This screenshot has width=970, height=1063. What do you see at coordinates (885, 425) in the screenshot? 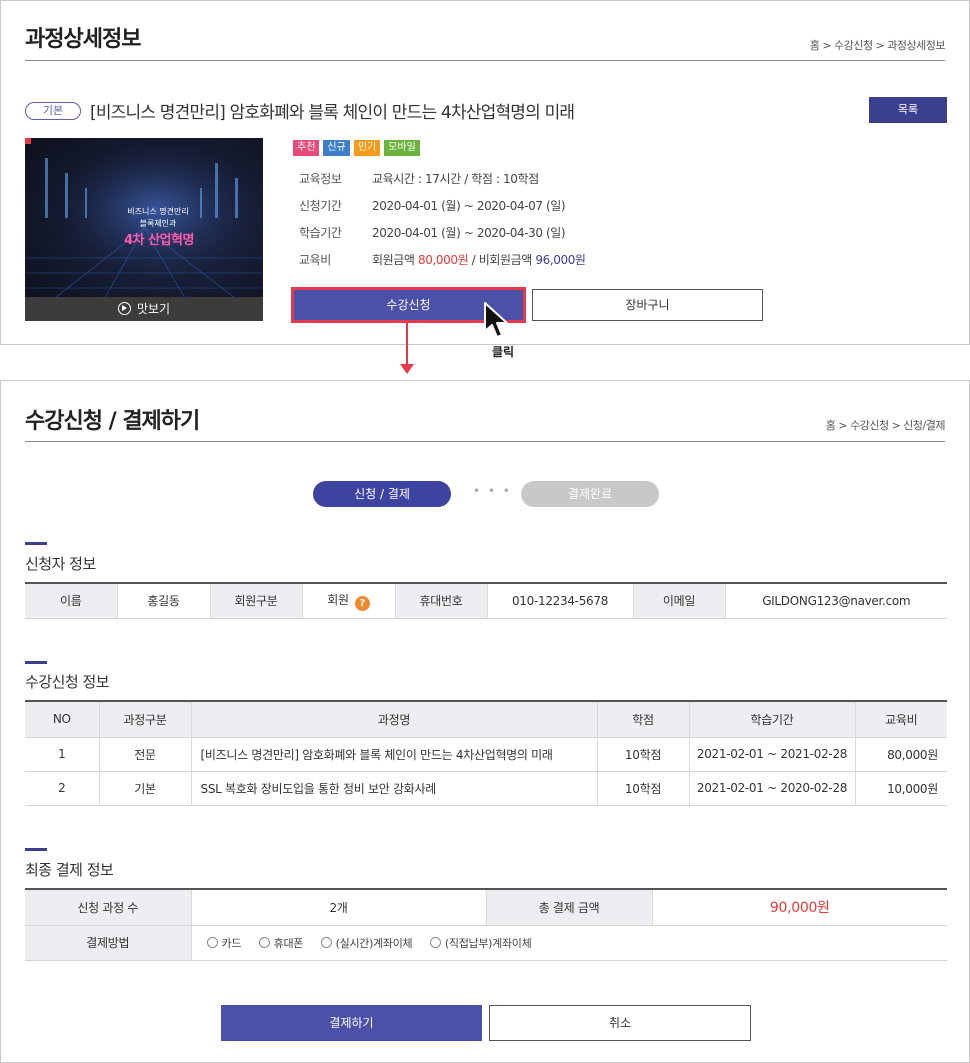
I see `breadcrumb: 홈 > 수강신청 > 신청/결제` at bounding box center [885, 425].